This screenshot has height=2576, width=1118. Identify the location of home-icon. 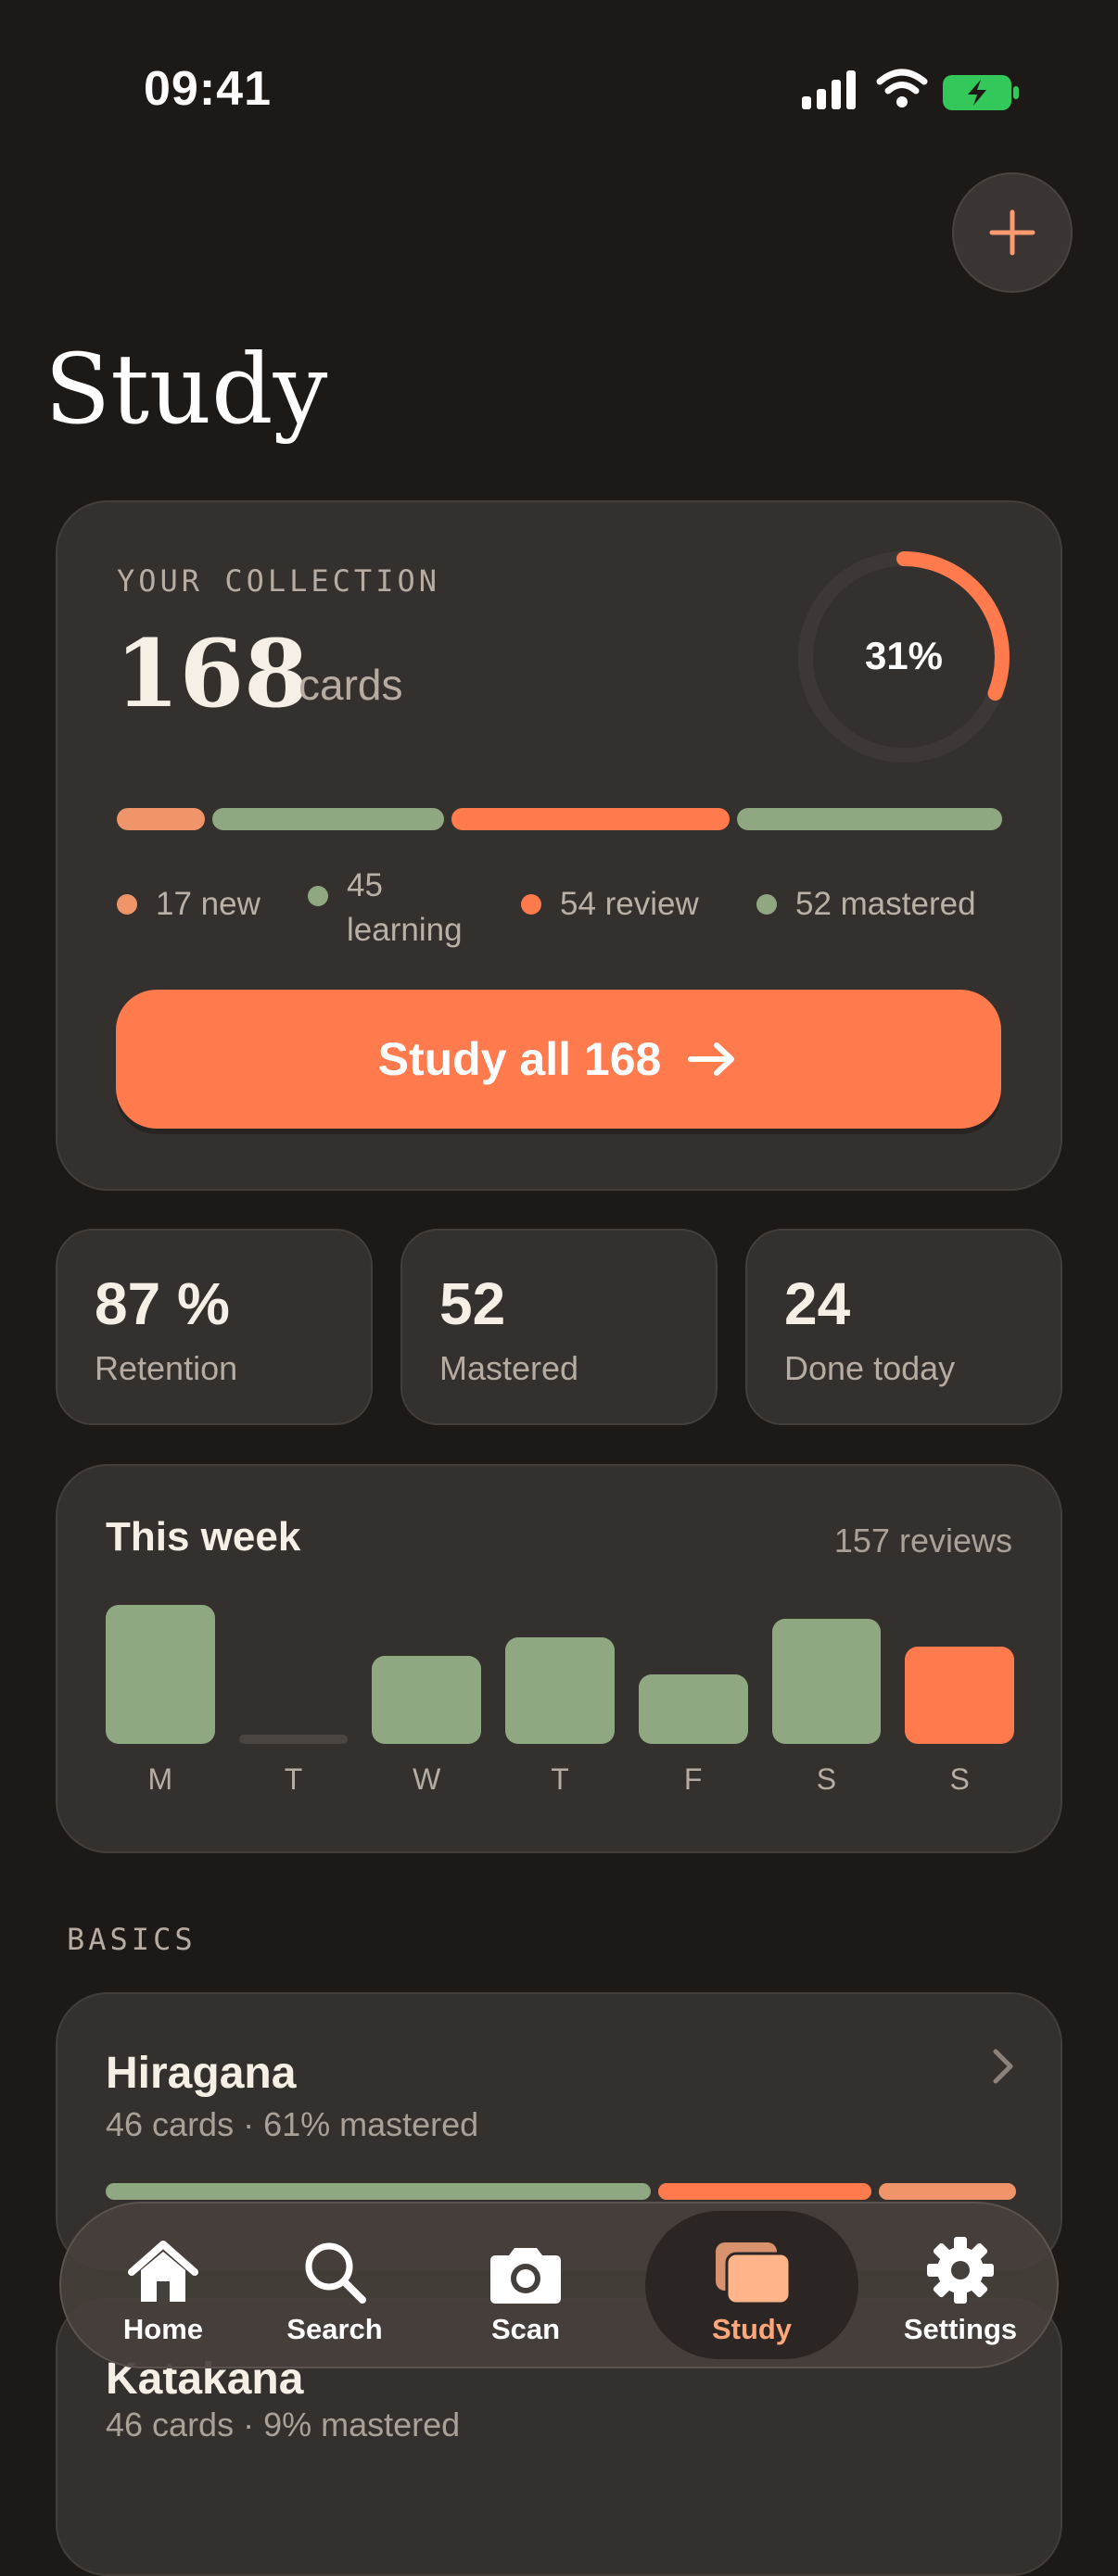
(163, 2271).